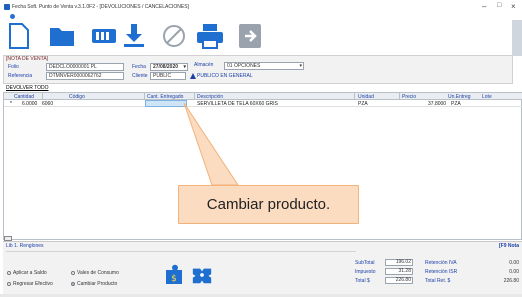  I want to click on retencion-iva-label: Retención IVA, so click(441, 263).